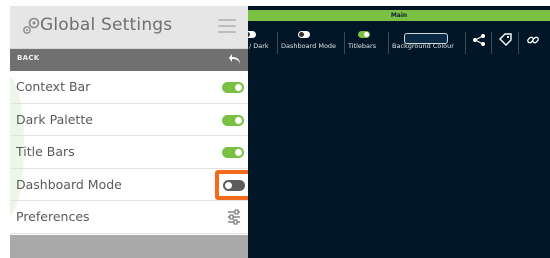 The width and height of the screenshot is (550, 258). I want to click on panel-footer, so click(129, 246).